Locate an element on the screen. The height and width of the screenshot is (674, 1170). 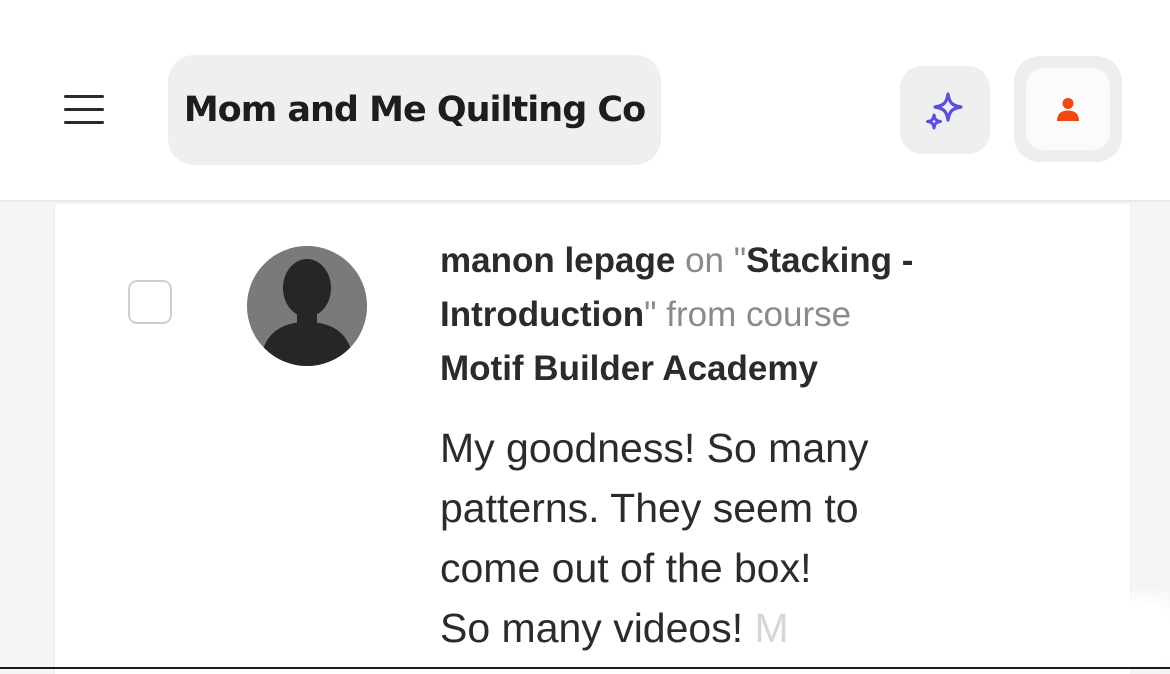
comment-line: patterns. They seem to is located at coordinates (649, 508).